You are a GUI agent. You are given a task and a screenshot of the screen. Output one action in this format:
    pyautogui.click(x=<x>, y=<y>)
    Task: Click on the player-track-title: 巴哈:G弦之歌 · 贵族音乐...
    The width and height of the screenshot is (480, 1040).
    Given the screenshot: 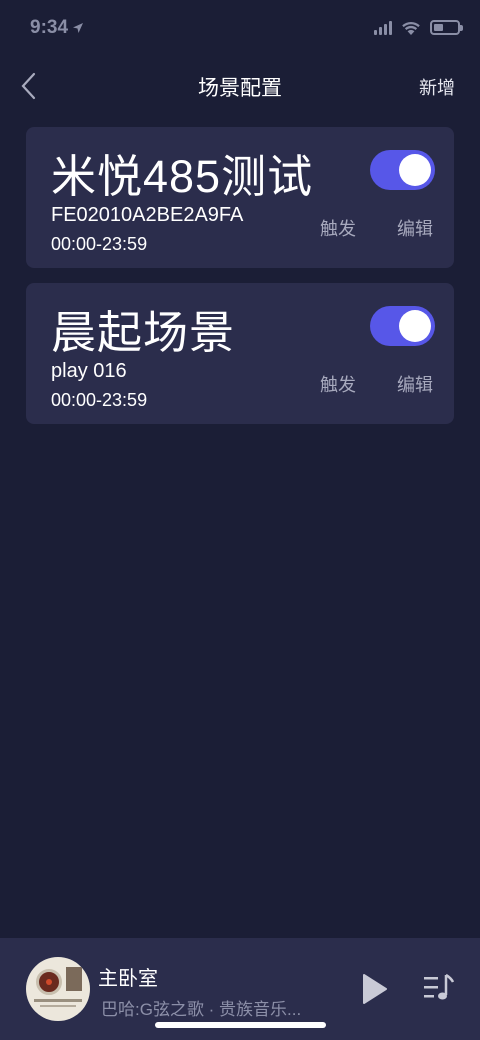 What is the action you would take?
    pyautogui.click(x=213, y=1007)
    